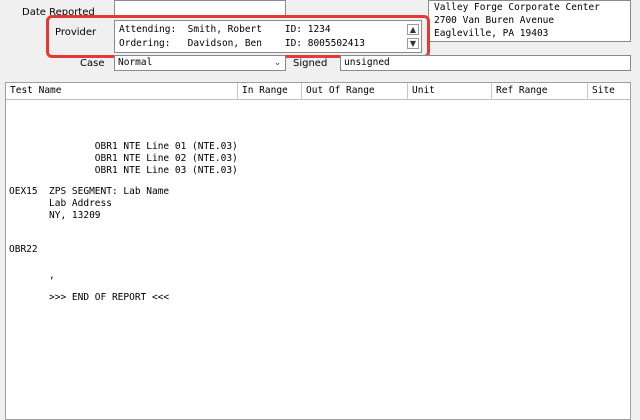 The image size is (640, 420). What do you see at coordinates (200, 63) in the screenshot?
I see `case-select: Normal ⌄` at bounding box center [200, 63].